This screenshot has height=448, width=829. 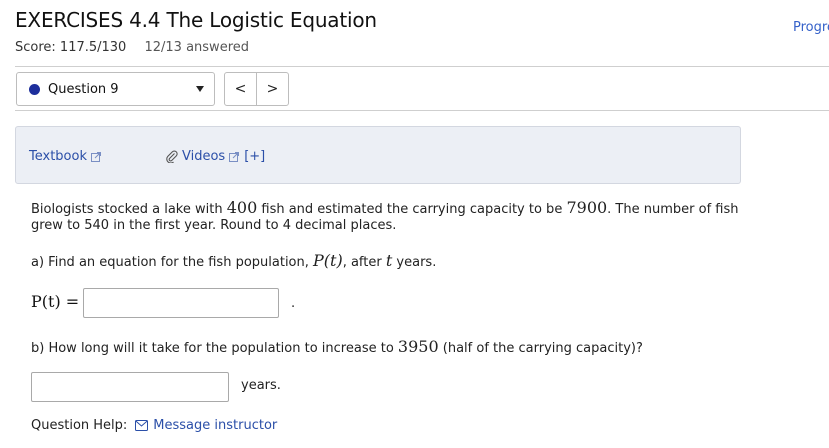 I want to click on answered-count: 12/13 answered, so click(x=196, y=47).